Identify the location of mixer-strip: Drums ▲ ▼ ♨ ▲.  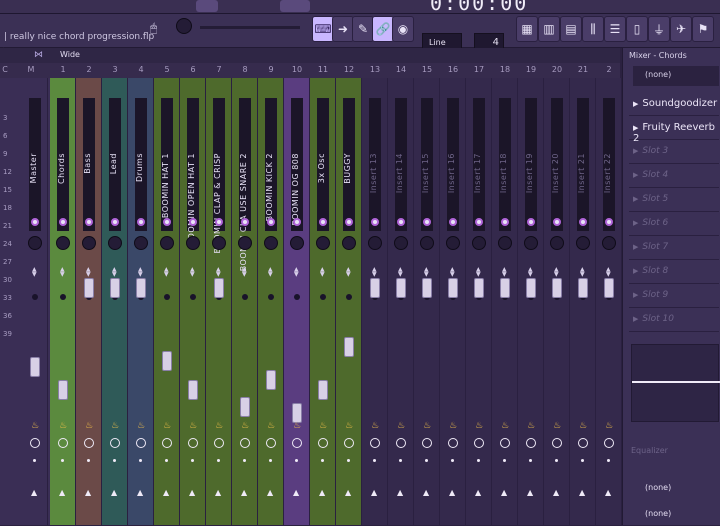
(141, 301).